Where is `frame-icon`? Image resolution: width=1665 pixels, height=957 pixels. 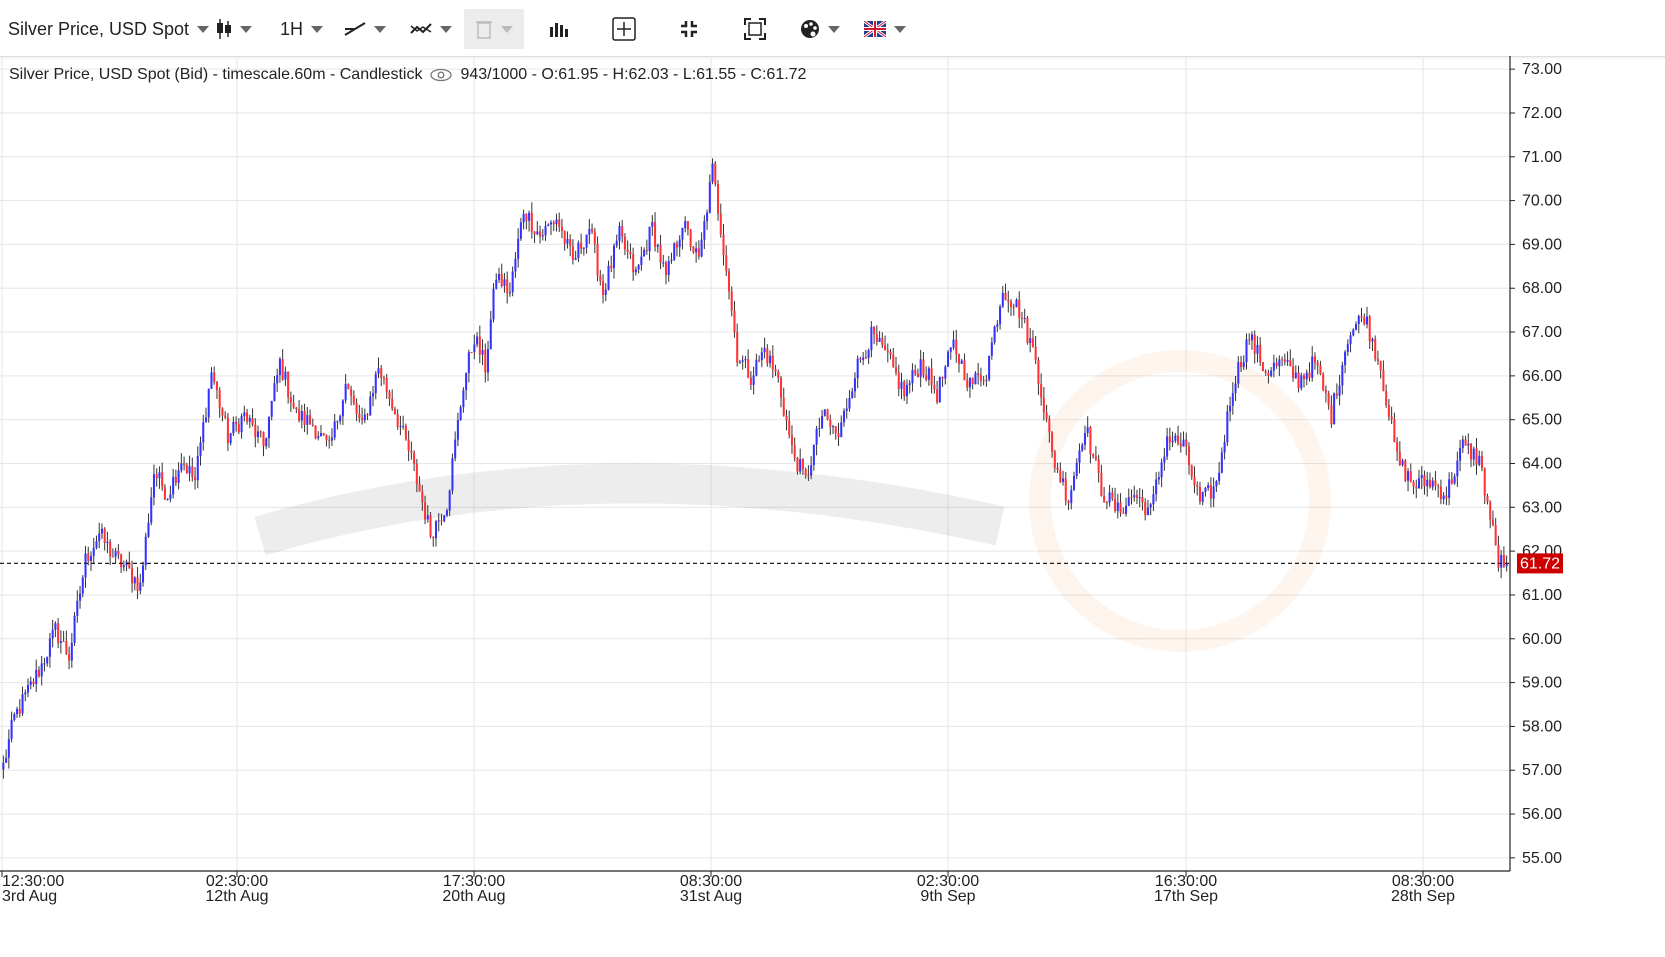 frame-icon is located at coordinates (755, 29).